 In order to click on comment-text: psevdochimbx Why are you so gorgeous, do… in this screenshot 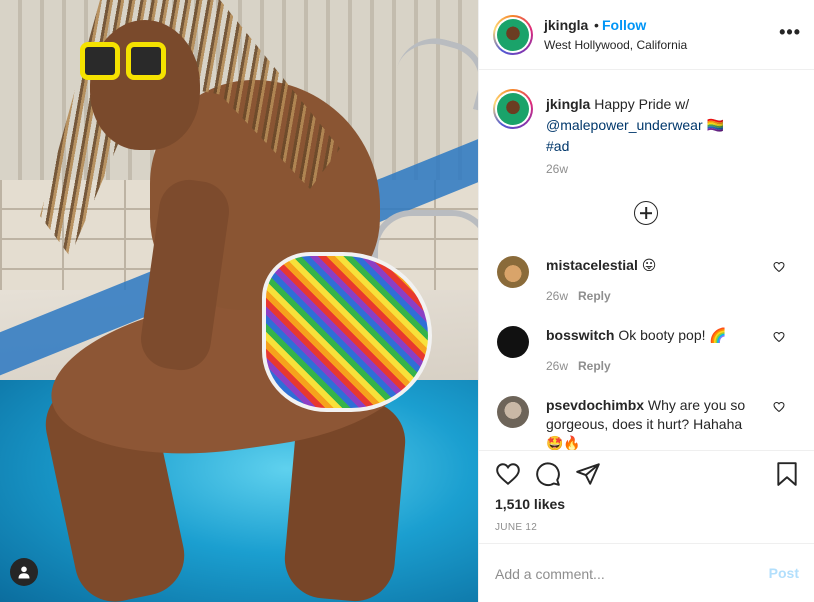, I will do `click(652, 423)`.